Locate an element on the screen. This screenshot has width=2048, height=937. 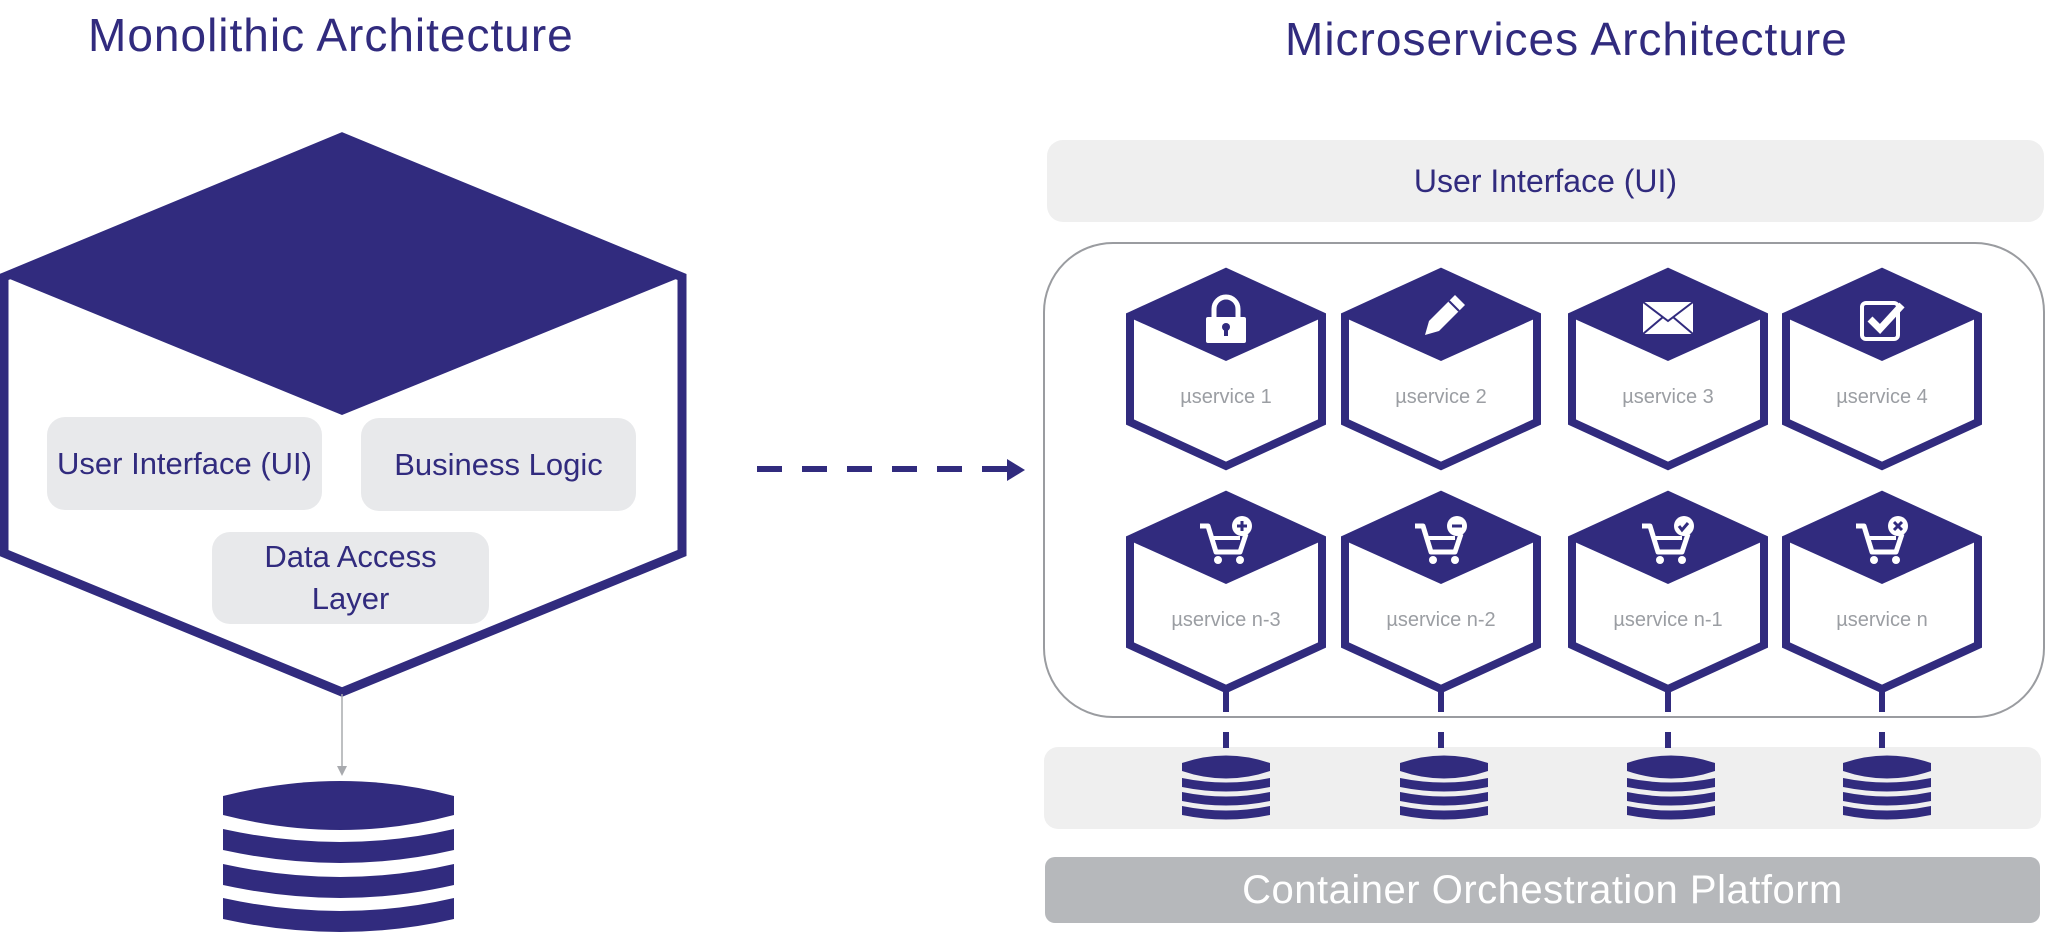
microservice-label: µservice 4 is located at coordinates (1882, 397).